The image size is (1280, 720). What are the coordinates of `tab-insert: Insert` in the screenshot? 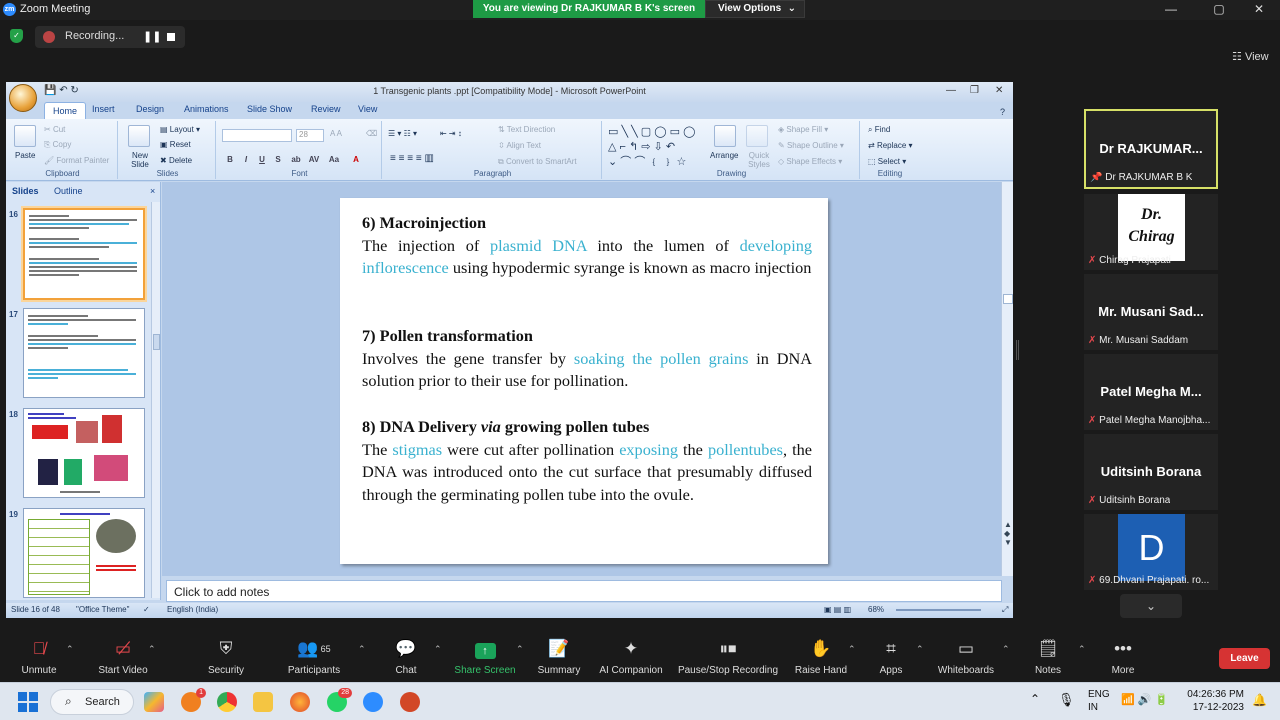 It's located at (103, 109).